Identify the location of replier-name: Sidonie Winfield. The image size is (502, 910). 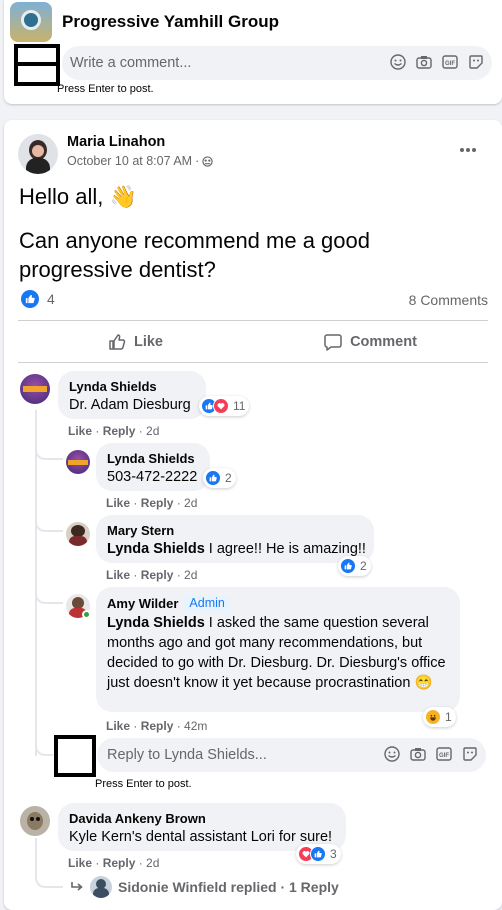
(172, 887).